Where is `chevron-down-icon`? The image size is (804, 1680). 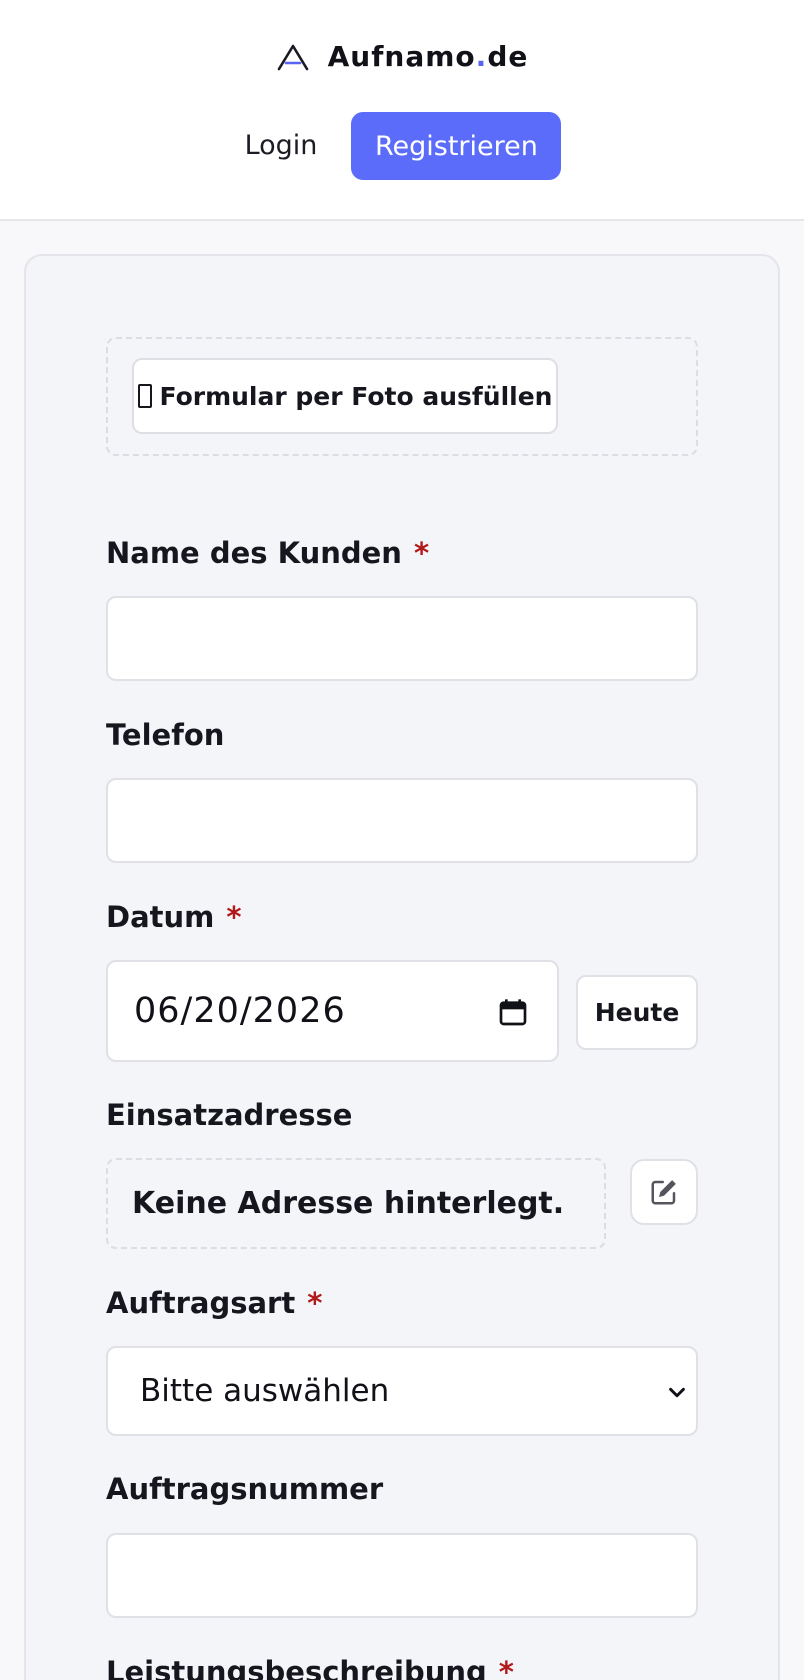 chevron-down-icon is located at coordinates (677, 1392).